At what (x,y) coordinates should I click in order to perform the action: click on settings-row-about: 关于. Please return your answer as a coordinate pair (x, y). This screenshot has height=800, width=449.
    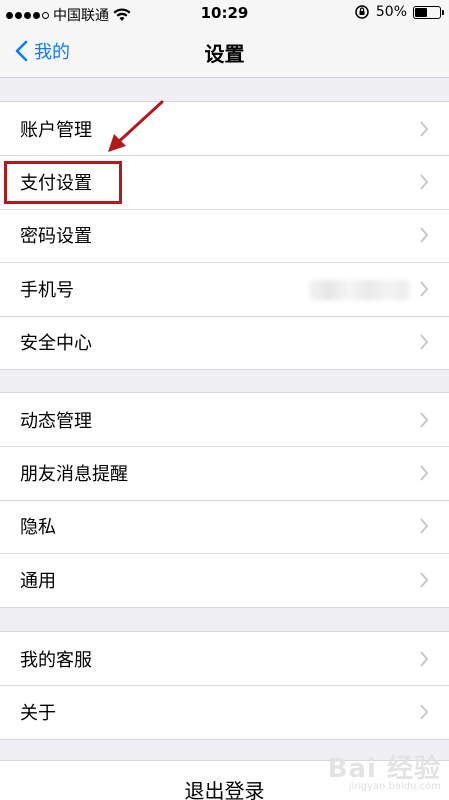
    Looking at the image, I should click on (224, 711).